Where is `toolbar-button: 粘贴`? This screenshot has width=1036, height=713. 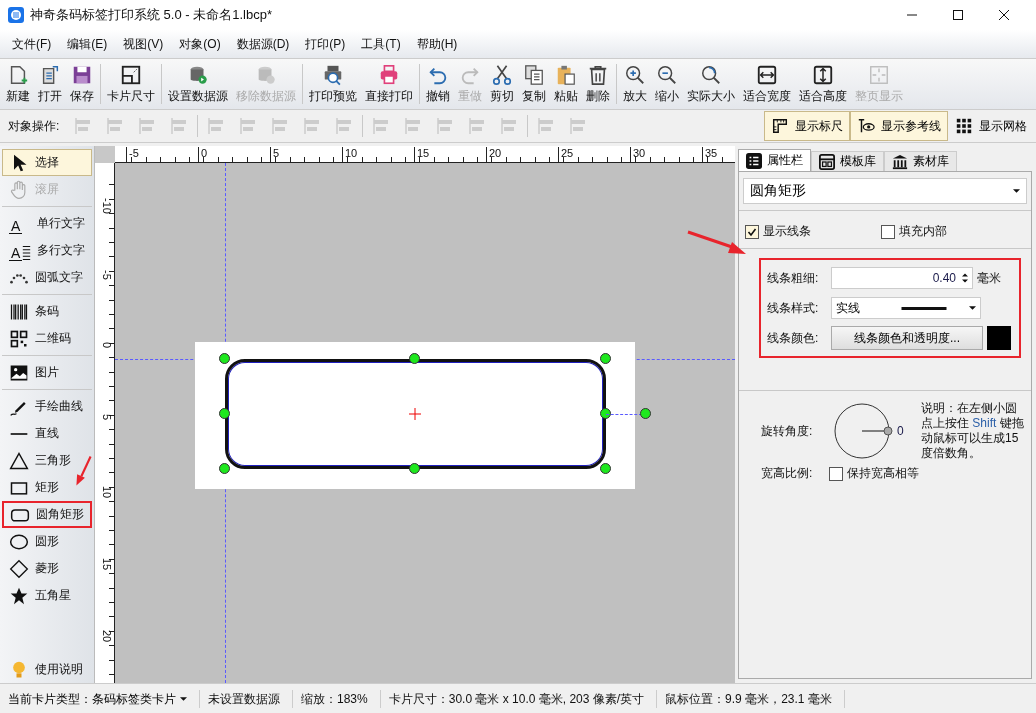 toolbar-button: 粘贴 is located at coordinates (566, 84).